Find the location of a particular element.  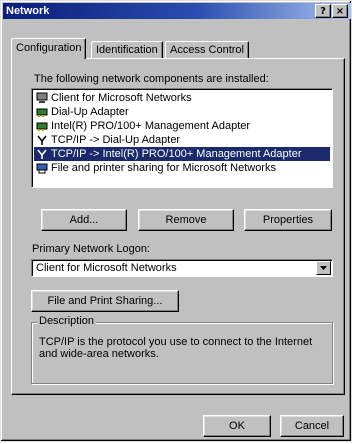

list-item: Dial-Up Adapter is located at coordinates (83, 112).